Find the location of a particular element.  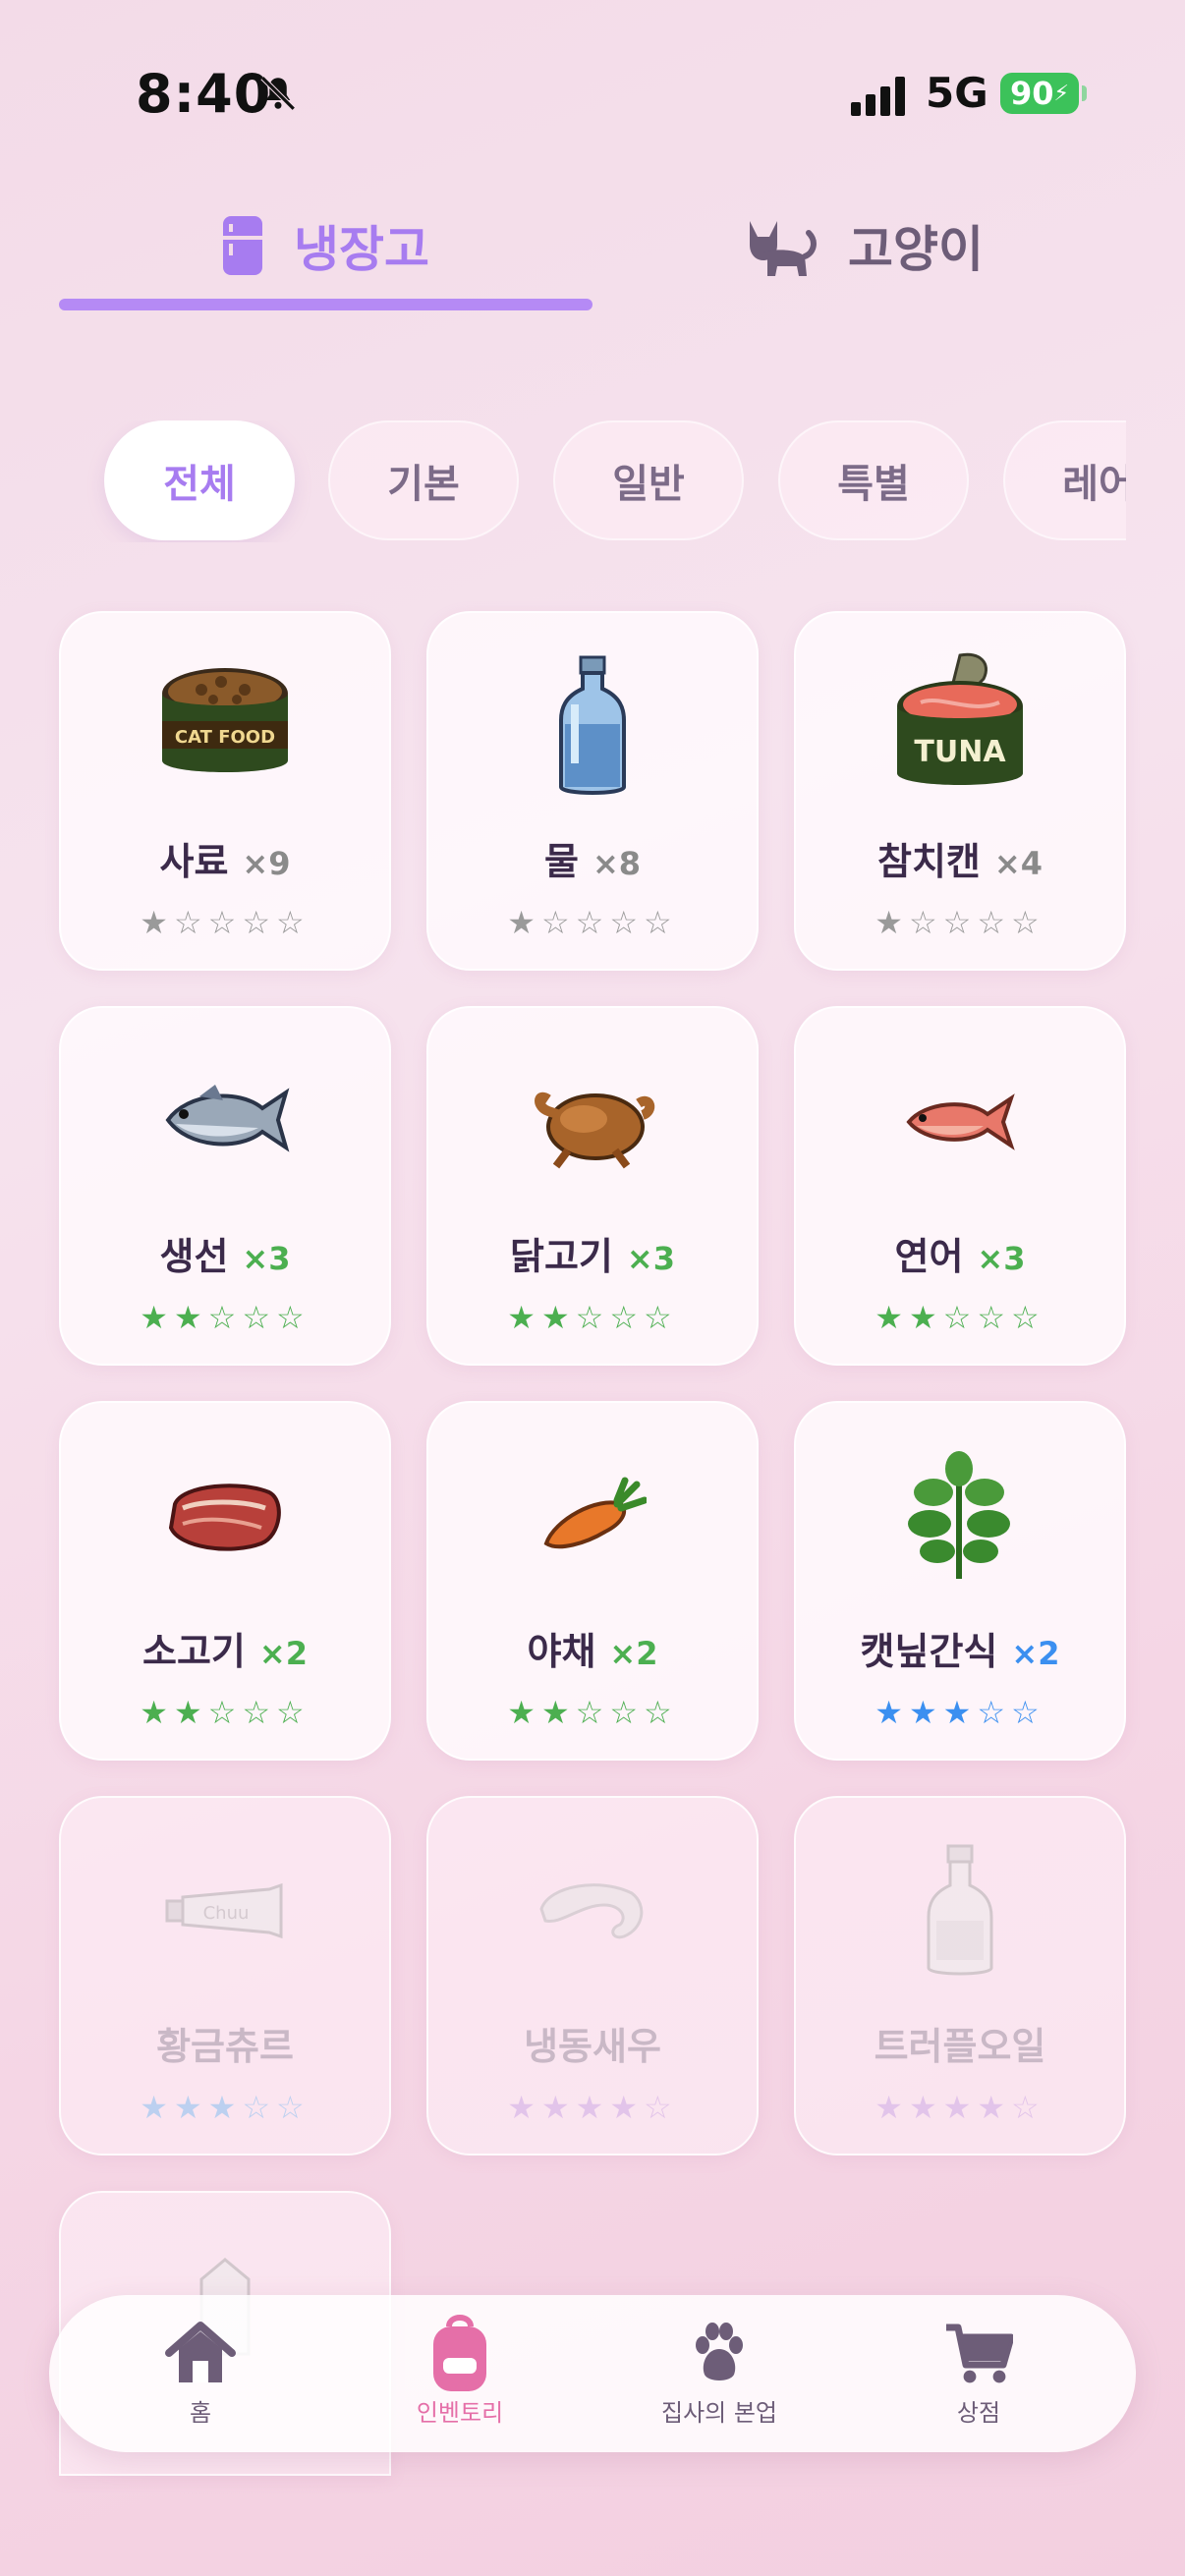

battery-indicator: 90 ⚡ is located at coordinates (1044, 93).